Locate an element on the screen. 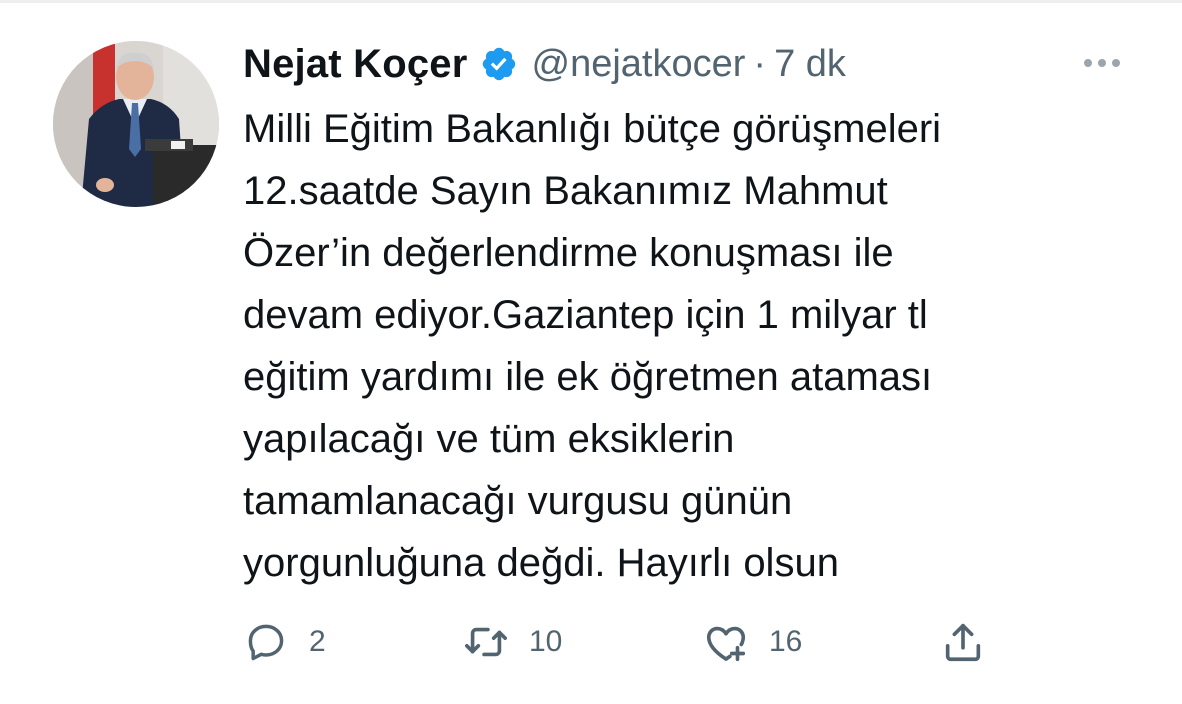 Image resolution: width=1182 pixels, height=704 pixels. like-button: 16 is located at coordinates (752, 642).